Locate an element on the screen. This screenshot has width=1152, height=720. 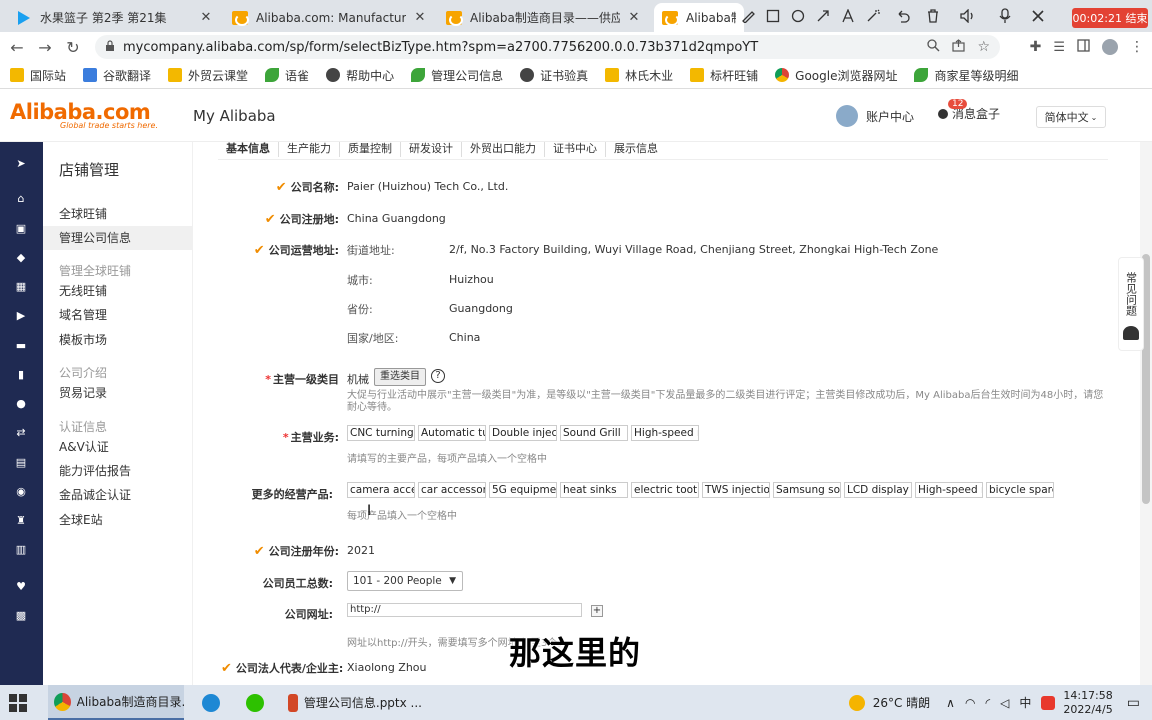
tab-export: 外贸出口能力 is located at coordinates (503, 149).